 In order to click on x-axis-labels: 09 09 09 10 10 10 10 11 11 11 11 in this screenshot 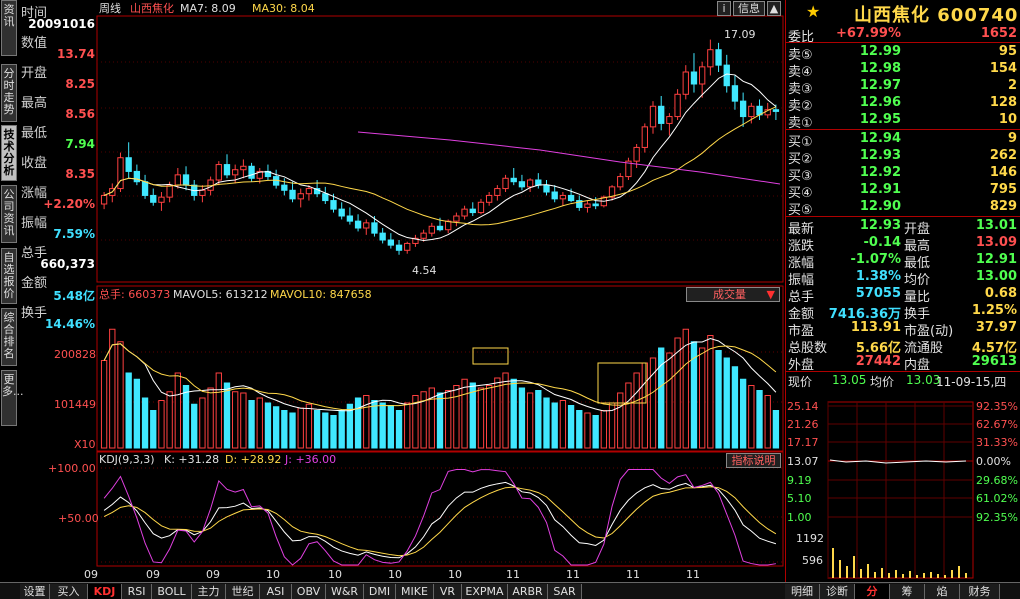, I will do `click(392, 574)`.